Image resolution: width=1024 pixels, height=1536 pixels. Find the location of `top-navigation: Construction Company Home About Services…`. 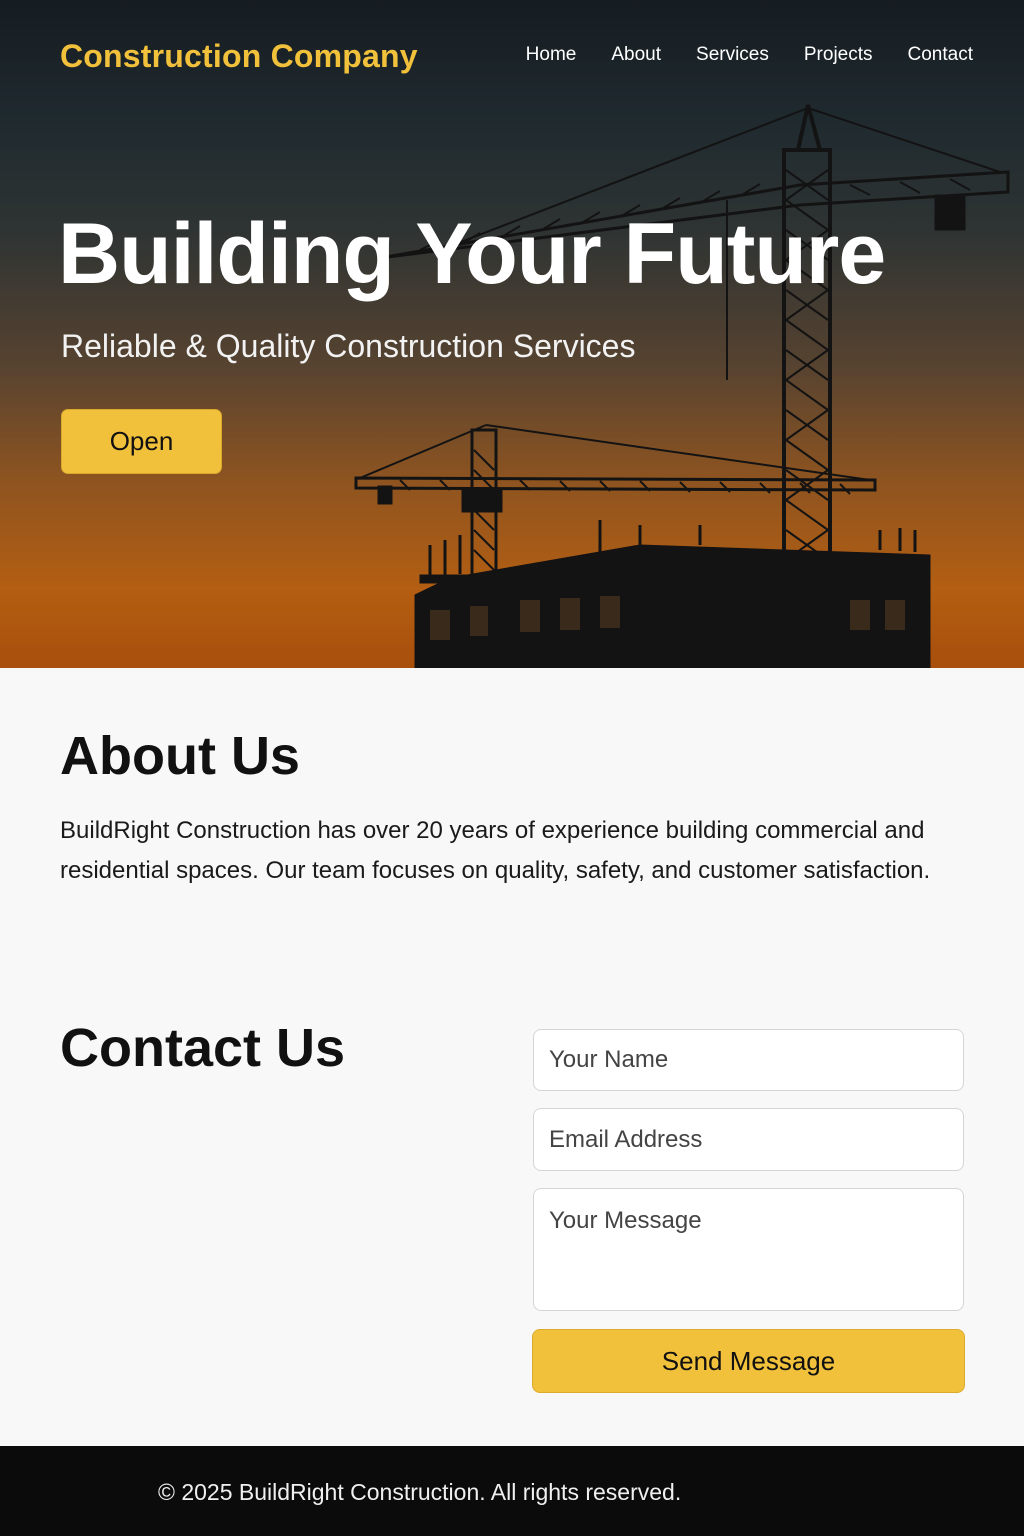

top-navigation: Construction Company Home About Services… is located at coordinates (512, 60).